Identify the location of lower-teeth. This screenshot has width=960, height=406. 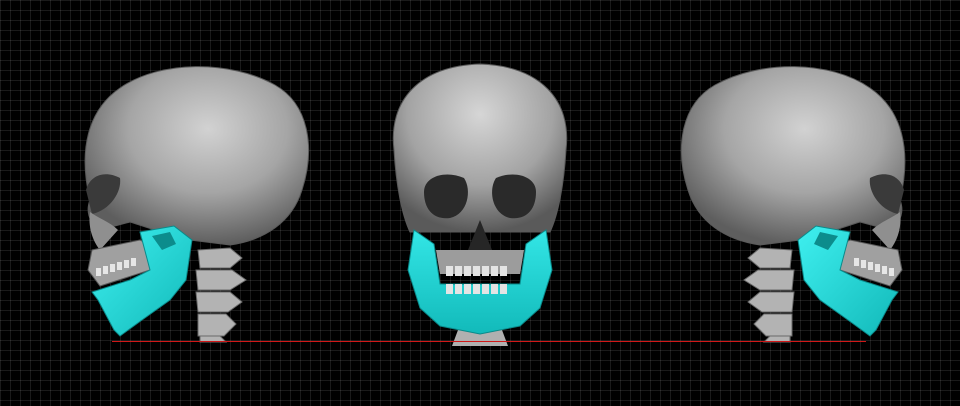
(476, 289).